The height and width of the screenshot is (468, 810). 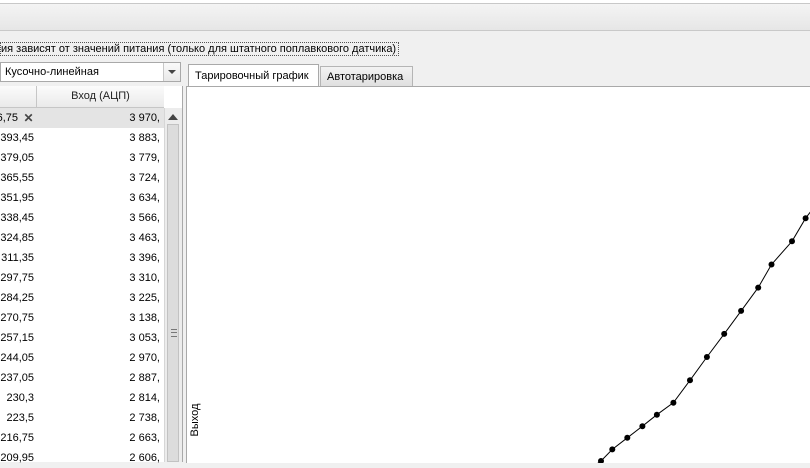 I want to click on table-row: 257,15 3 053,, so click(x=82, y=338).